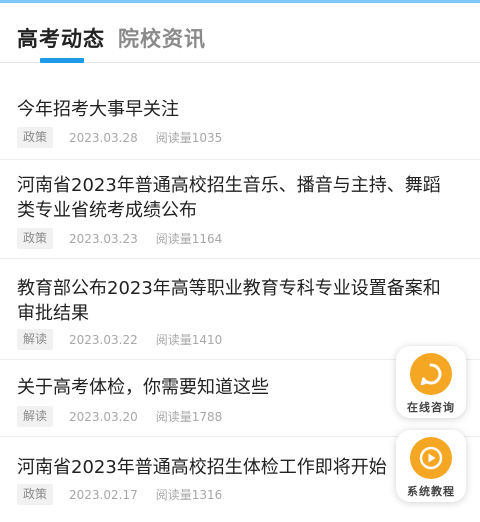 Image resolution: width=480 pixels, height=522 pixels. I want to click on system-tutorial-button: 系统教程, so click(431, 466).